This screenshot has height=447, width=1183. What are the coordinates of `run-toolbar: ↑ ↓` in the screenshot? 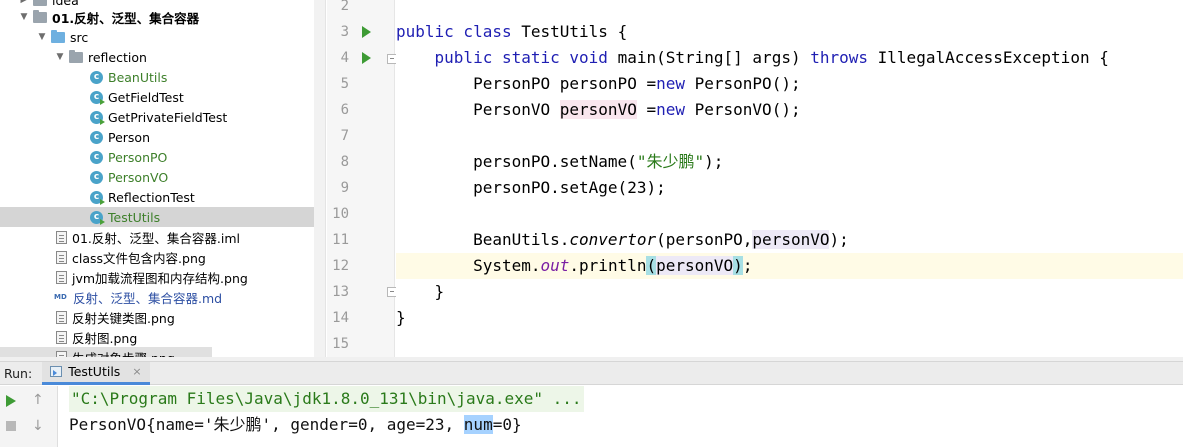 It's located at (29, 416).